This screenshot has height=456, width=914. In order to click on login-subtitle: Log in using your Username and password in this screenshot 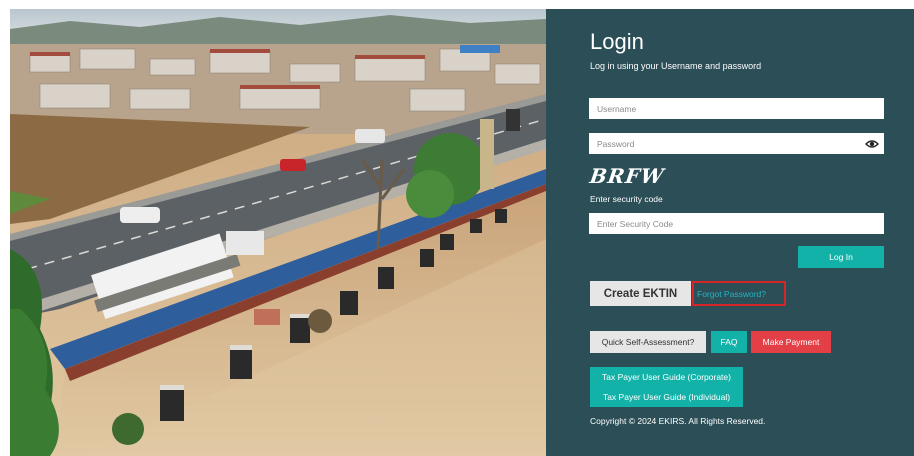, I will do `click(676, 66)`.